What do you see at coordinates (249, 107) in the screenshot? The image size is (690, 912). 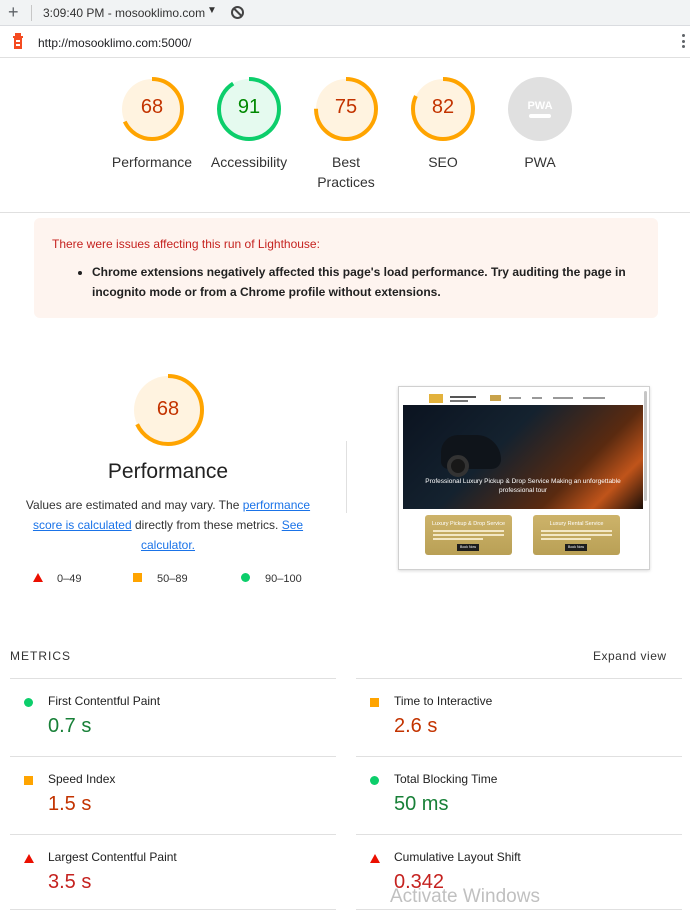 I see `gauge-value: 91` at bounding box center [249, 107].